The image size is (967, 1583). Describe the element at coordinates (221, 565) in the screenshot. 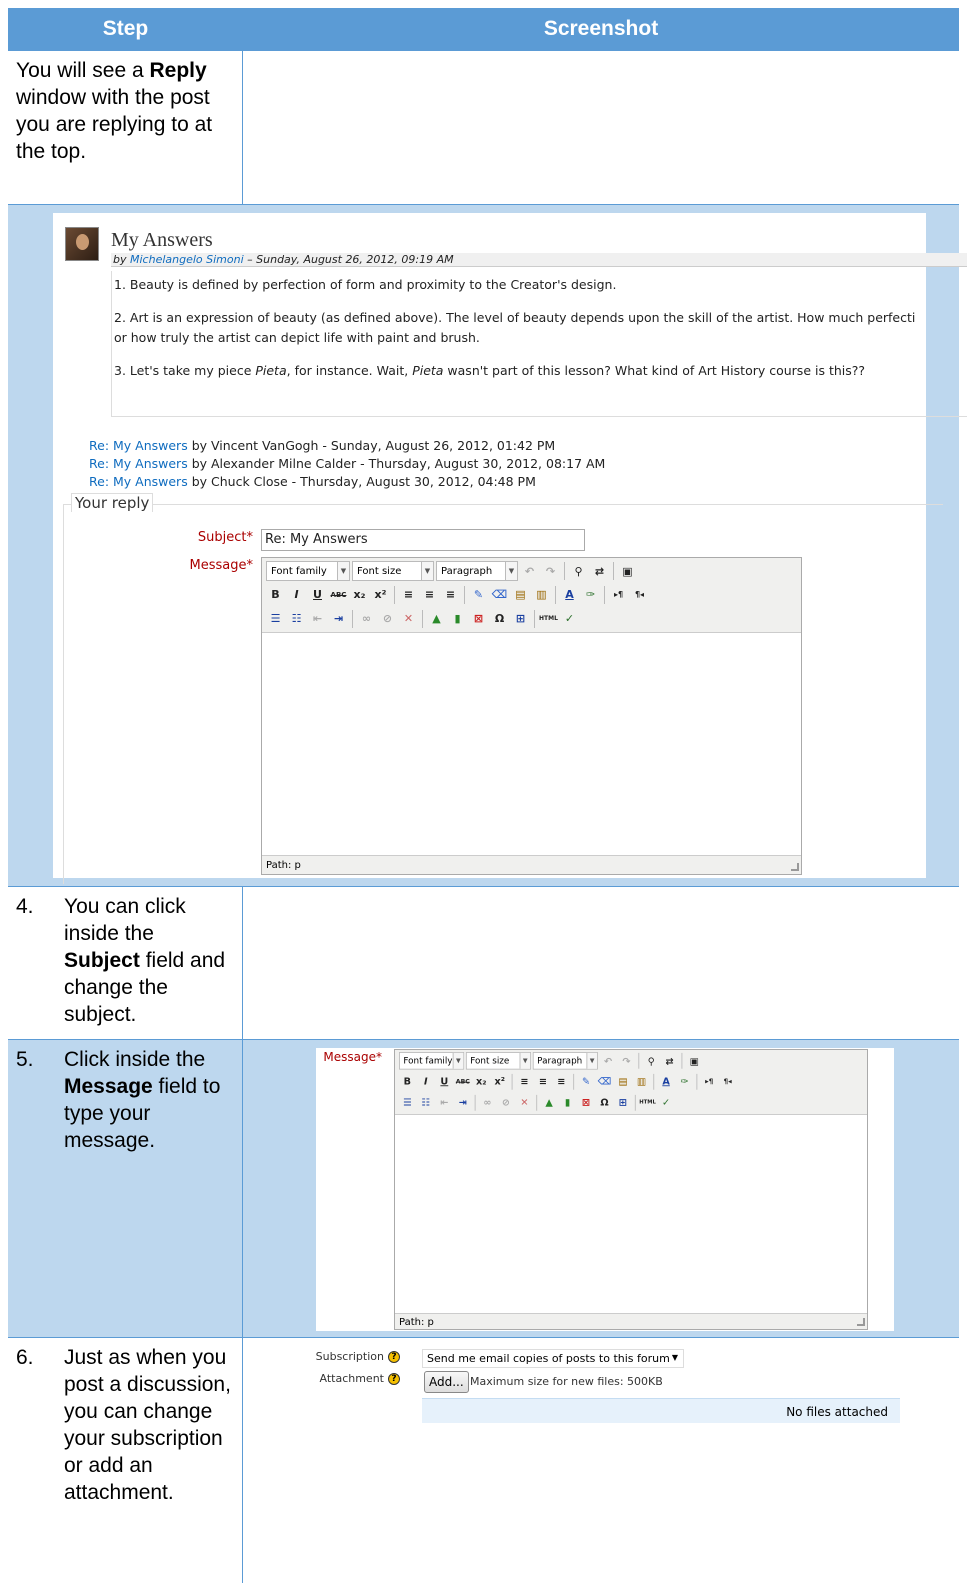

I see `message-label: Message*` at that location.